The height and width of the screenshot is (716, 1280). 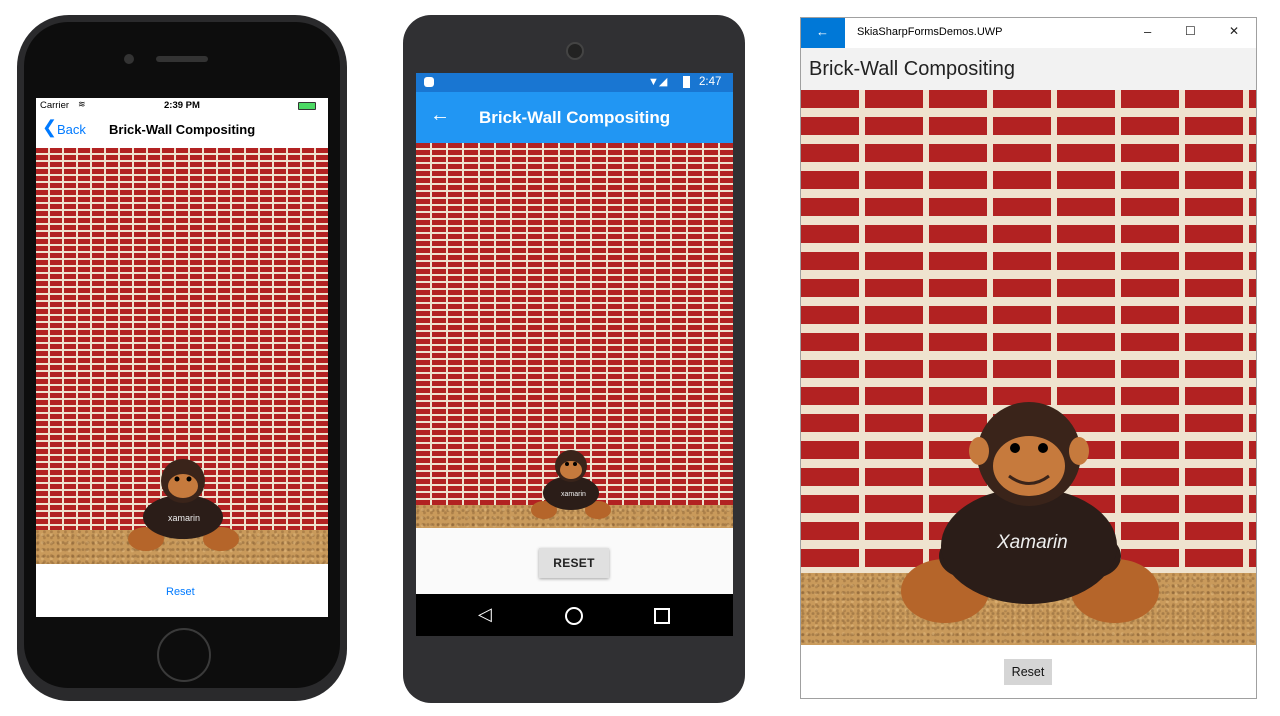 I want to click on uwp-back-button: ←, so click(x=823, y=33).